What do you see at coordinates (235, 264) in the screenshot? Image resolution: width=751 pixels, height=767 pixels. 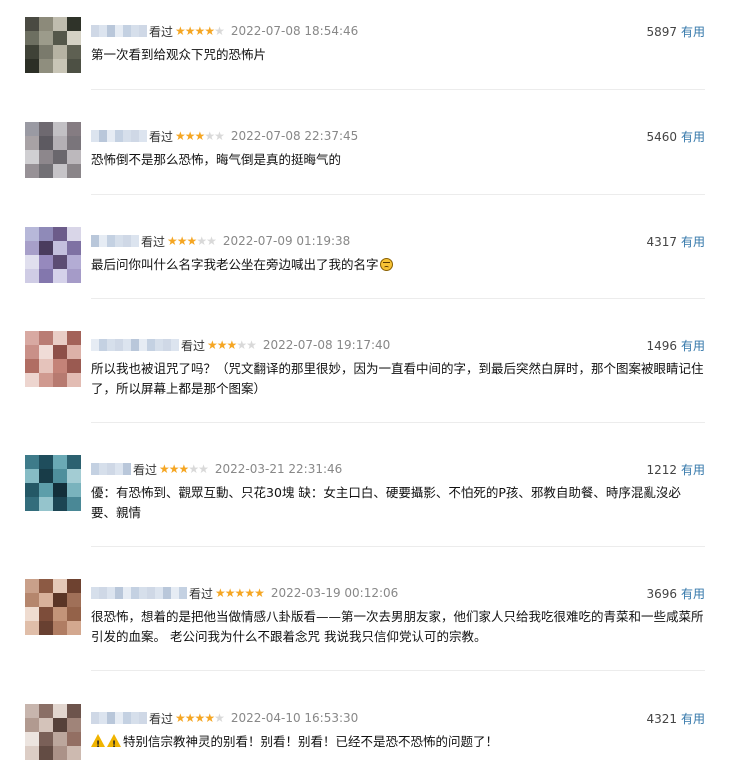 I see `comment-body: 最后问你叫什么名字我老公坐在旁边喊出了我的名字` at bounding box center [235, 264].